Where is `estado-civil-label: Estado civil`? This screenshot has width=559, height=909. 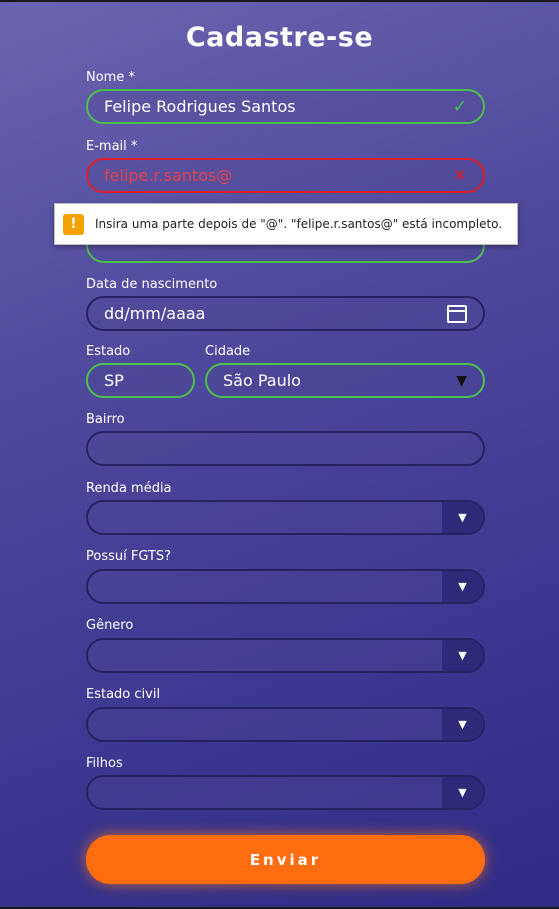
estado-civil-label: Estado civil is located at coordinates (123, 694).